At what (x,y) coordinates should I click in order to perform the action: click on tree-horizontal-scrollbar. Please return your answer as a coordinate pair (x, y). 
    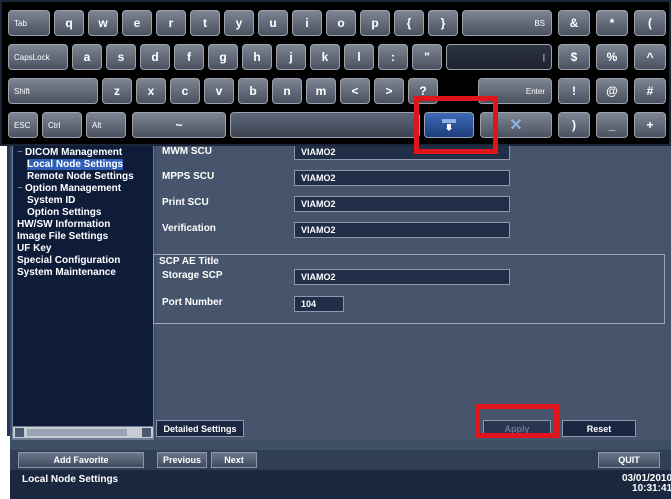
    Looking at the image, I should click on (83, 432).